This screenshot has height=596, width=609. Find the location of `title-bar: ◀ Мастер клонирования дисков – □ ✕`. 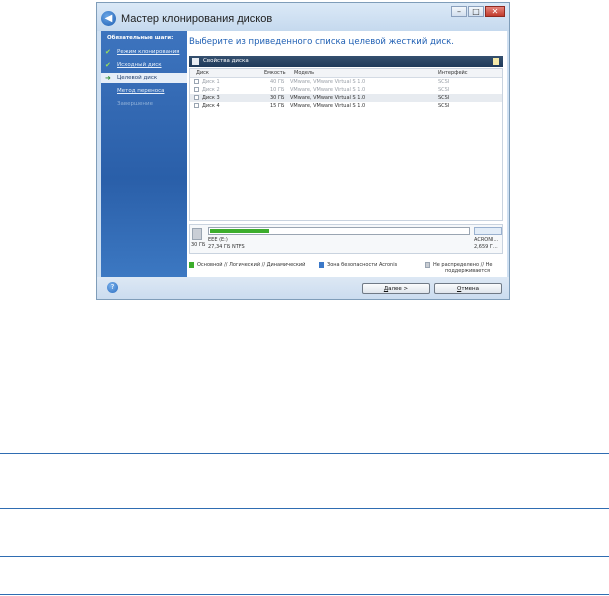

title-bar: ◀ Мастер клонирования дисков – □ ✕ is located at coordinates (303, 17).